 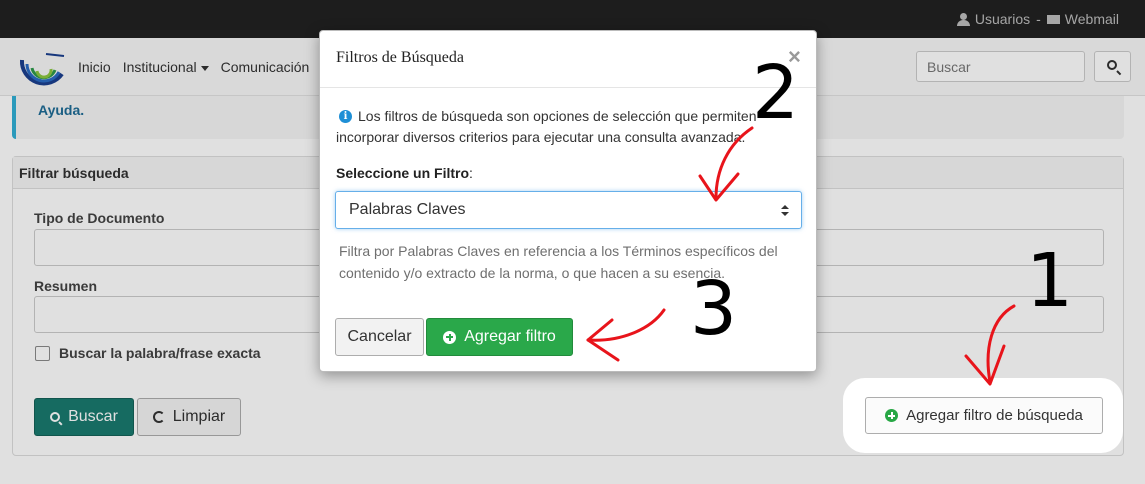 What do you see at coordinates (407, 209) in the screenshot?
I see `filter-select-value: Palabras Claves` at bounding box center [407, 209].